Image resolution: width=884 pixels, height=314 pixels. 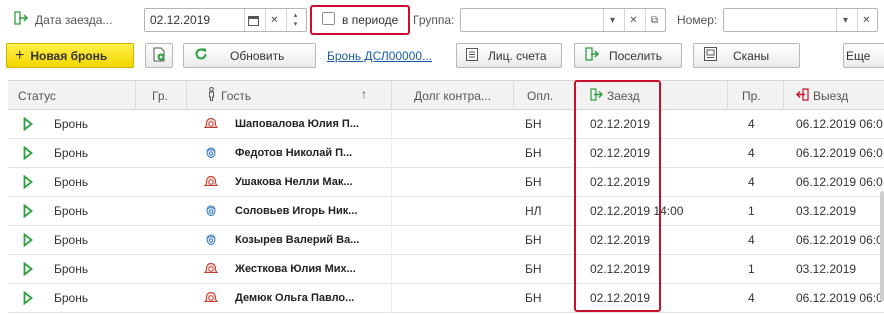 What do you see at coordinates (225, 20) in the screenshot?
I see `arrival-date-field: 02.12.2019 ✕ ▴ ▾` at bounding box center [225, 20].